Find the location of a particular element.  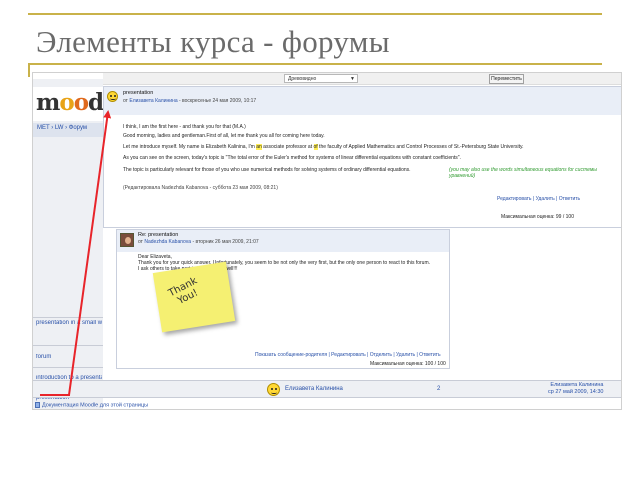

slide-left-rule is located at coordinates (29, 70).